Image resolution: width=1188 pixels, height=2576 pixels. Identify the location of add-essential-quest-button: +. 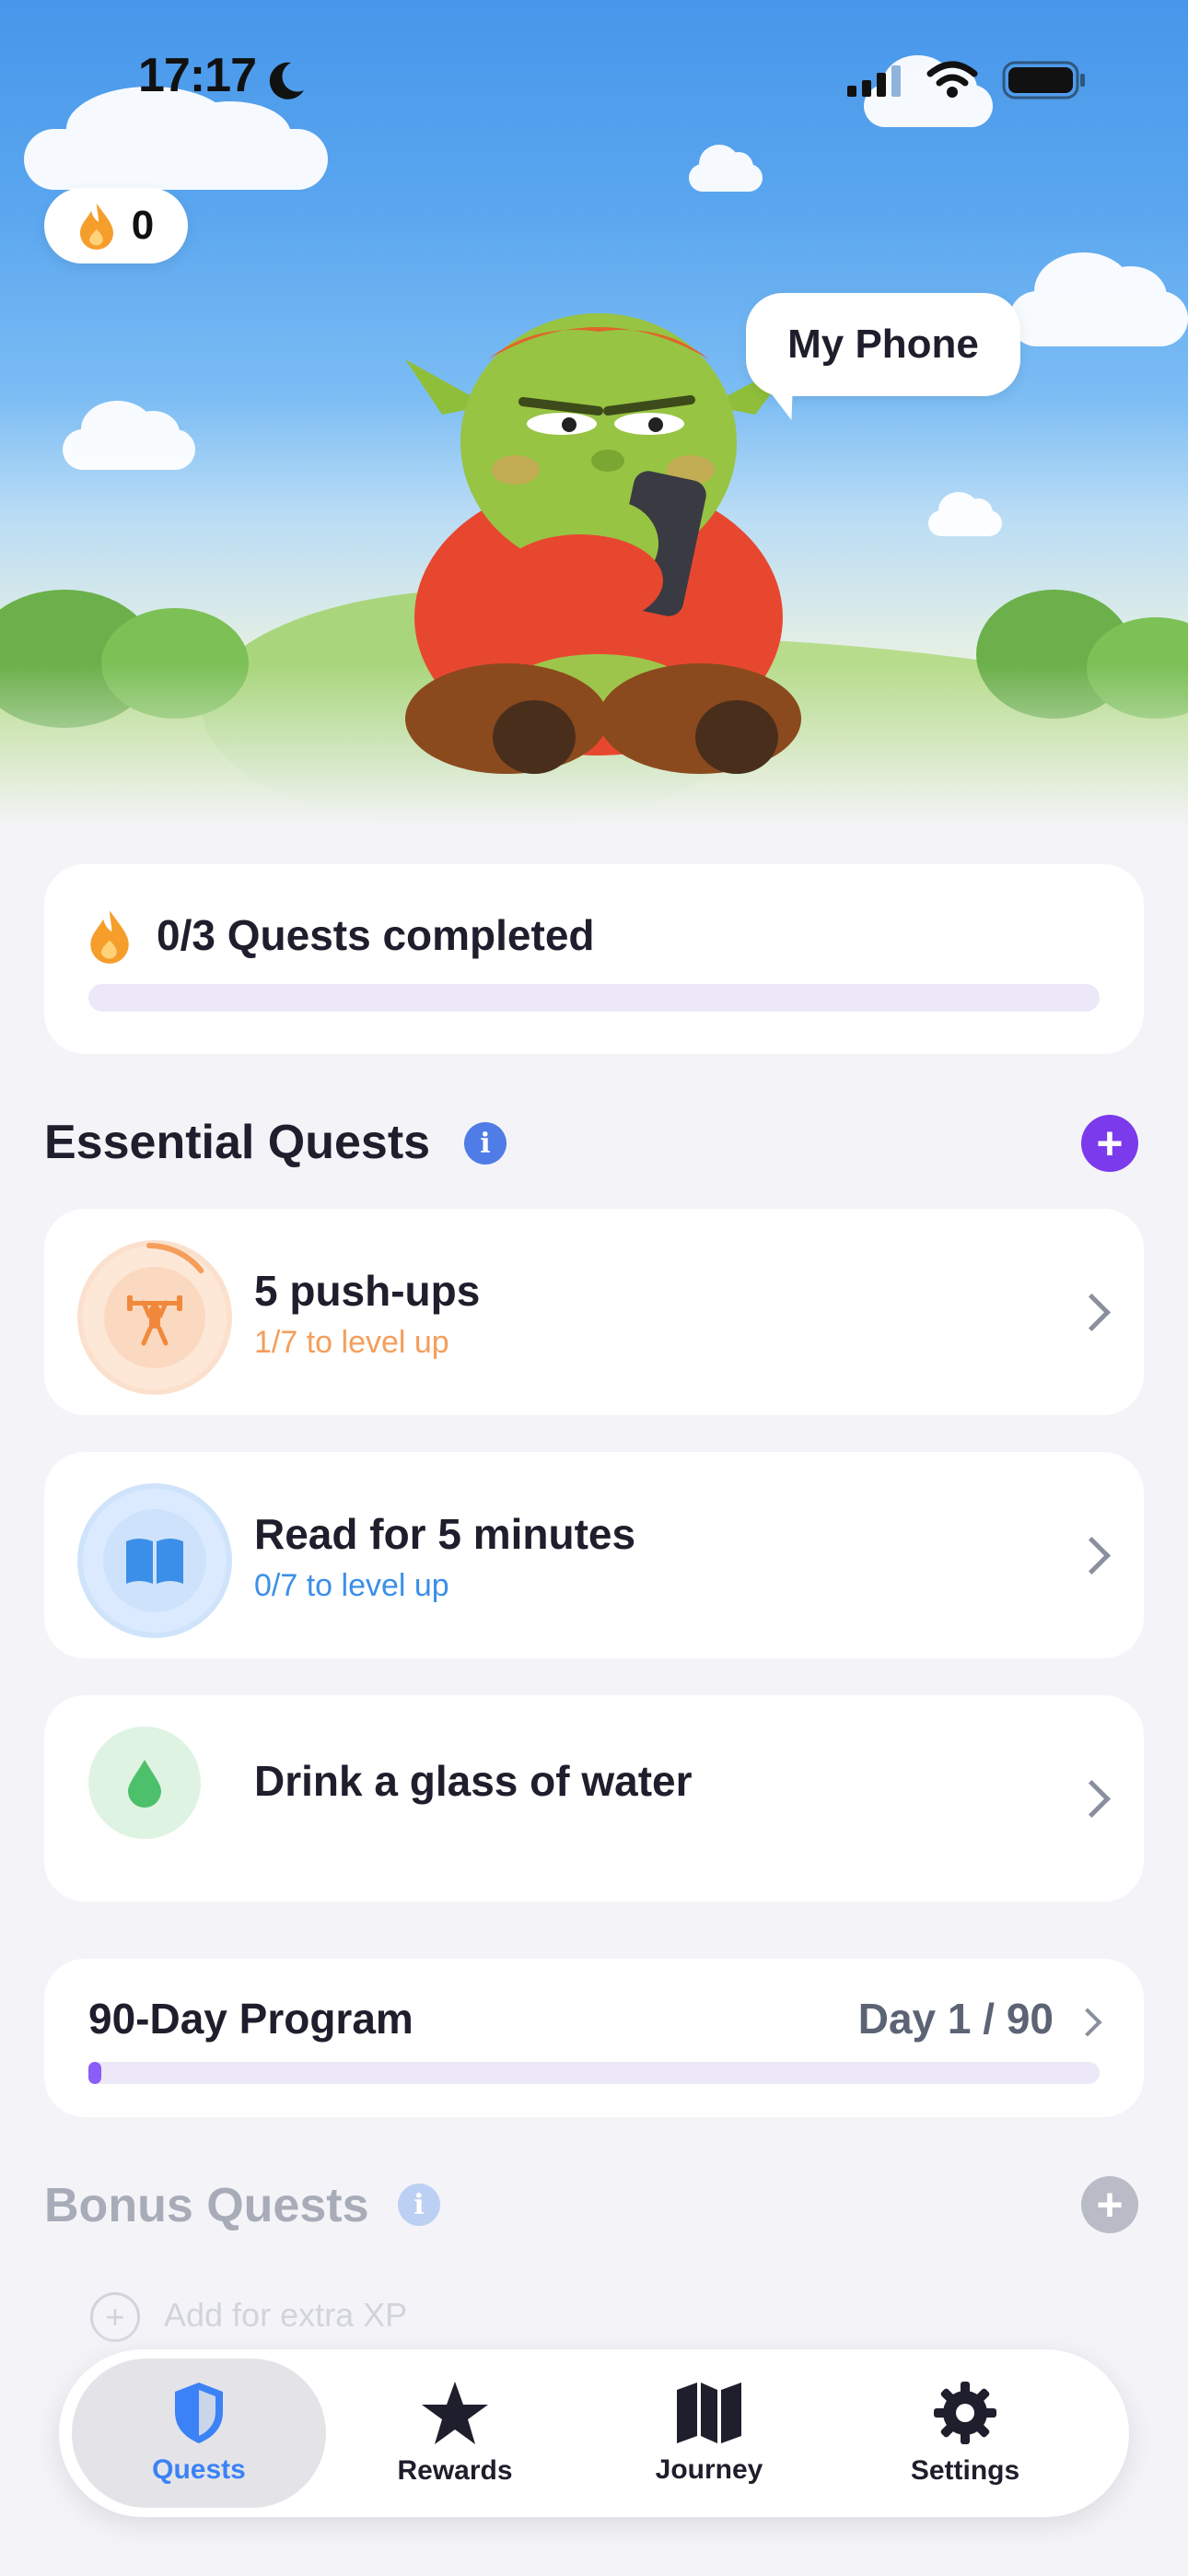
(1109, 1143).